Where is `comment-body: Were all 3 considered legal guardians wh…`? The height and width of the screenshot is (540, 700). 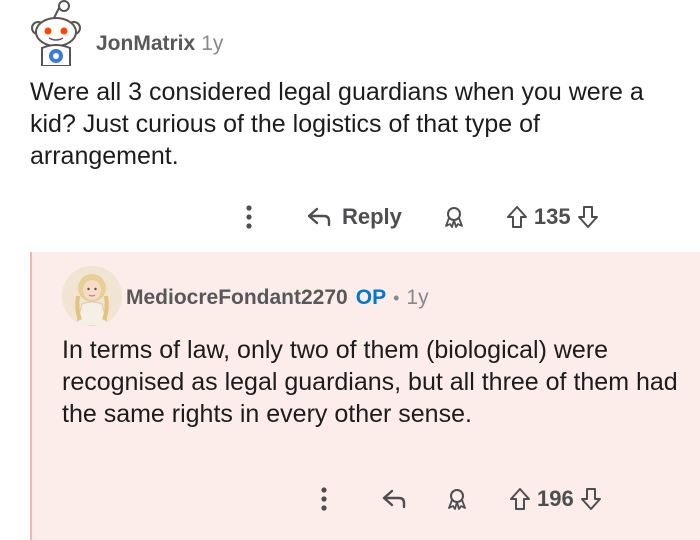 comment-body: Were all 3 considered legal guardians wh… is located at coordinates (337, 124).